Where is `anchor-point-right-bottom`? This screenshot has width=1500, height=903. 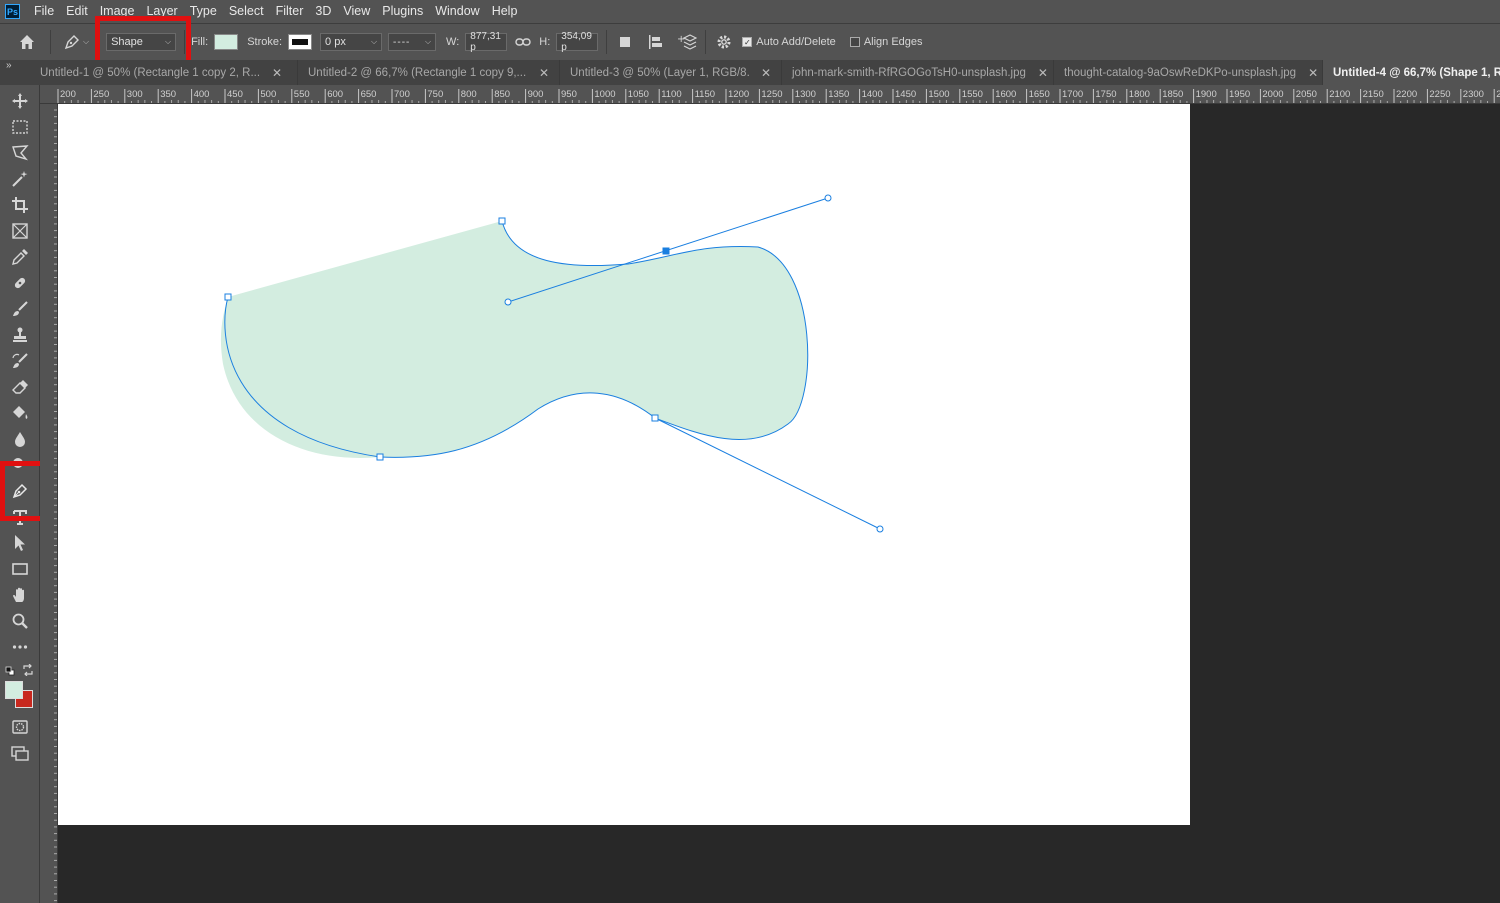
anchor-point-right-bottom is located at coordinates (655, 418).